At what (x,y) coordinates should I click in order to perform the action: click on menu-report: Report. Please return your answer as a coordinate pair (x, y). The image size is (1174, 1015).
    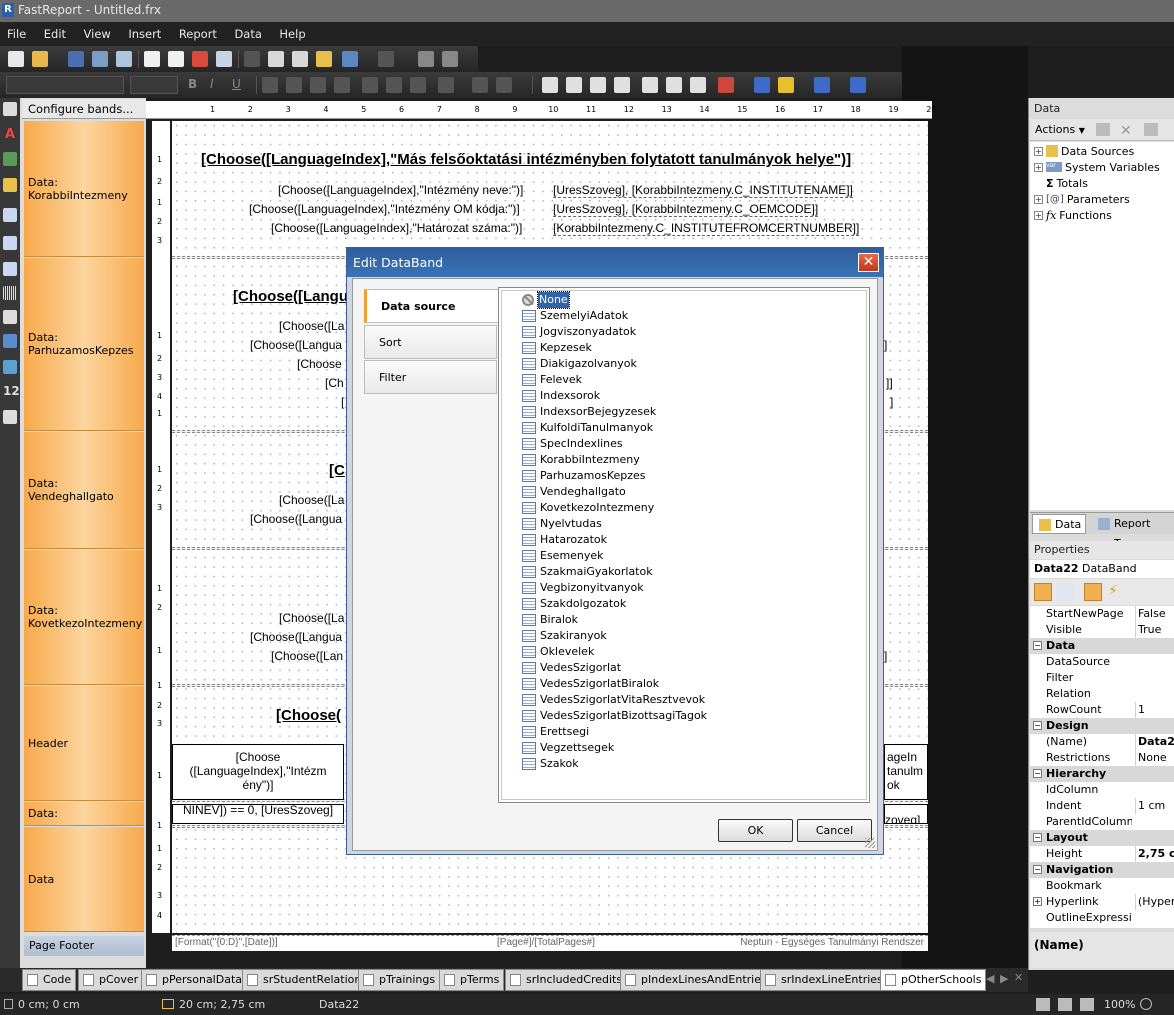
    Looking at the image, I should click on (198, 34).